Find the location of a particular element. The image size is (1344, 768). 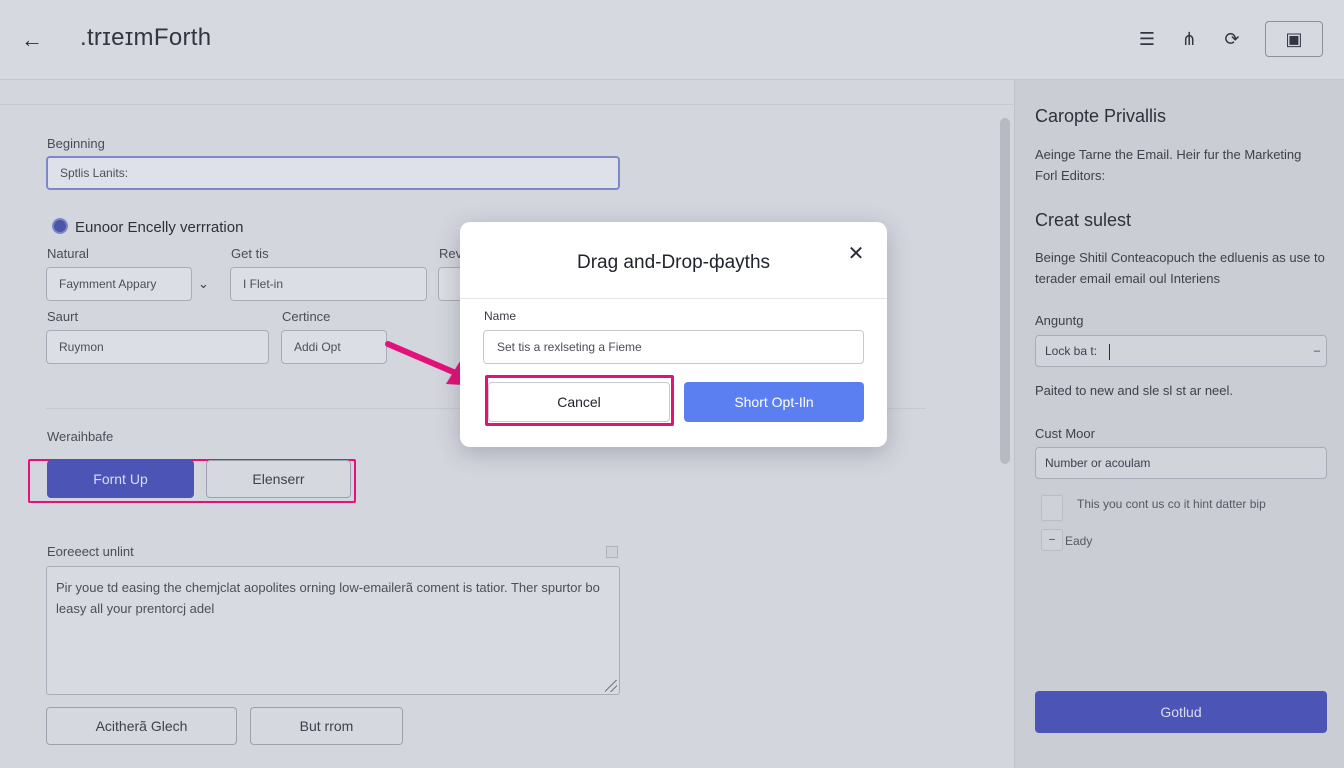

certince-label: Certince is located at coordinates (306, 316).